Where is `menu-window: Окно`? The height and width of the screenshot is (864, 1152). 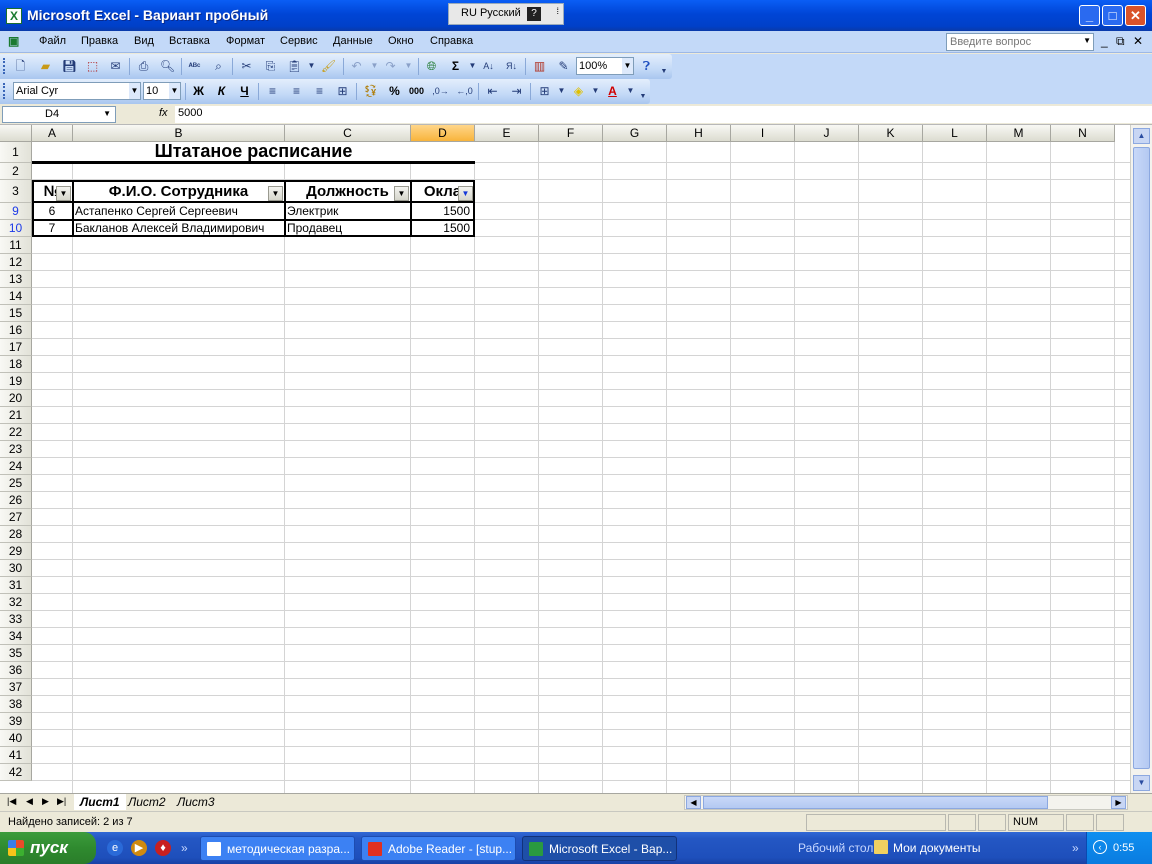
menu-window: Окно is located at coordinates (401, 41).